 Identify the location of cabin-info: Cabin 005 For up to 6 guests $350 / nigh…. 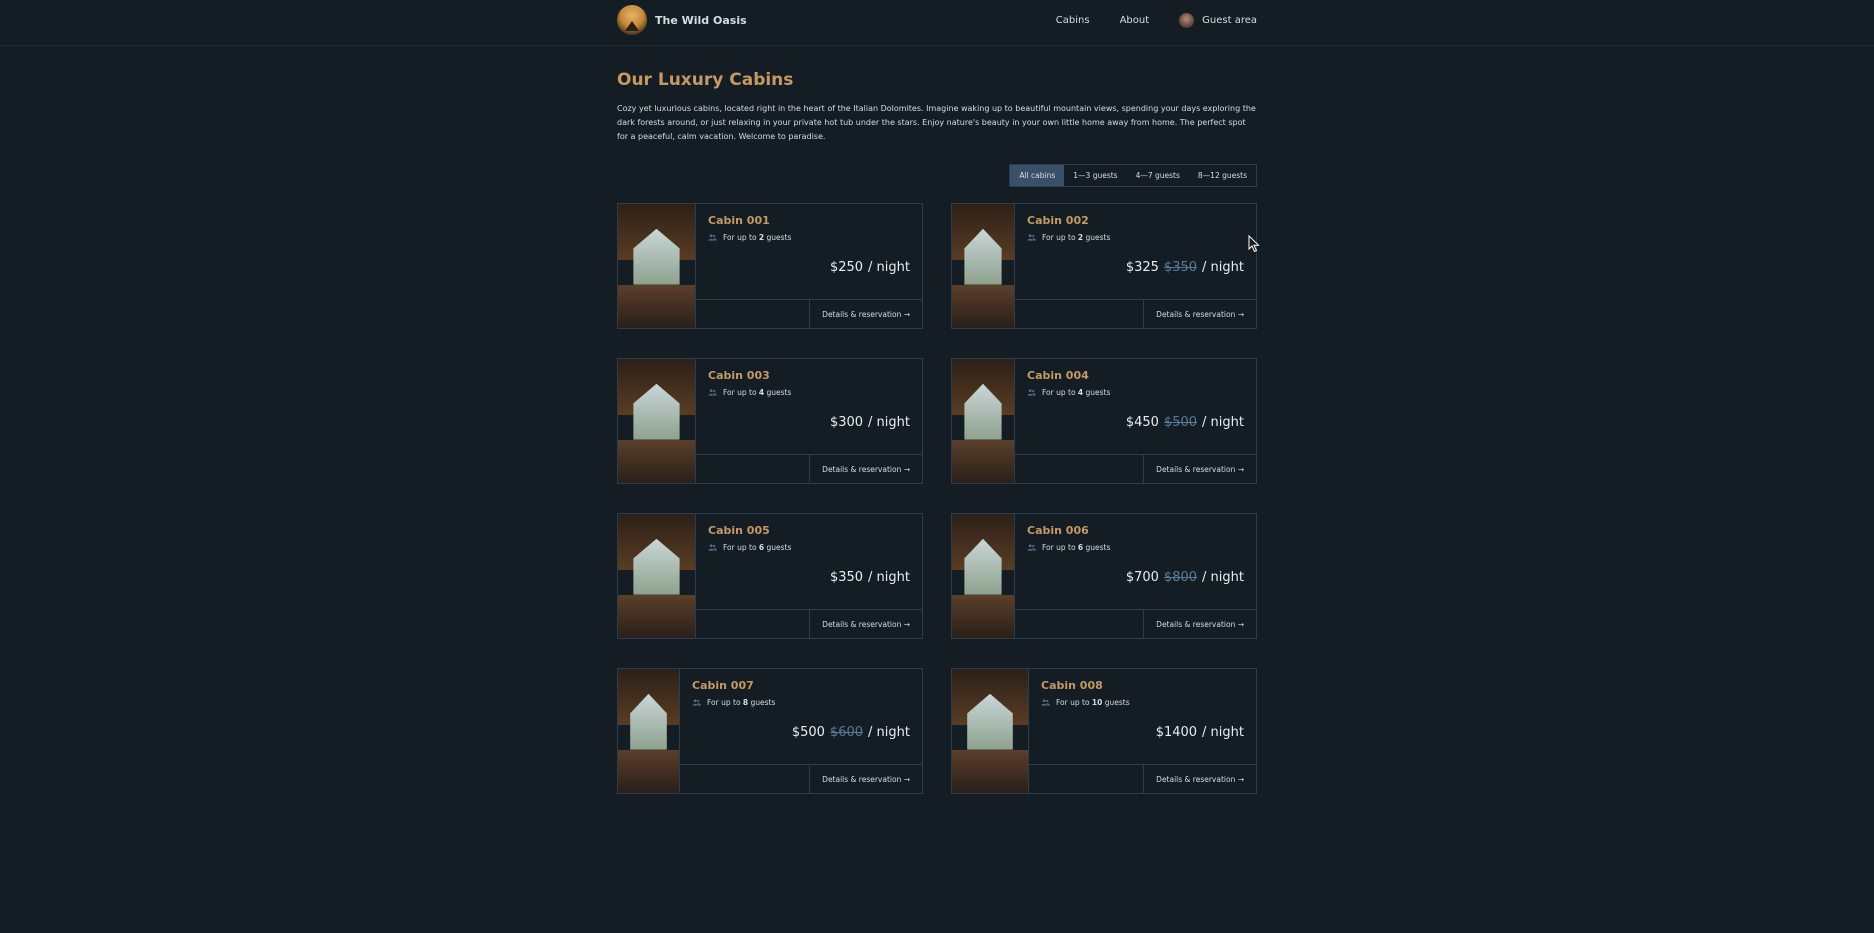
(809, 576).